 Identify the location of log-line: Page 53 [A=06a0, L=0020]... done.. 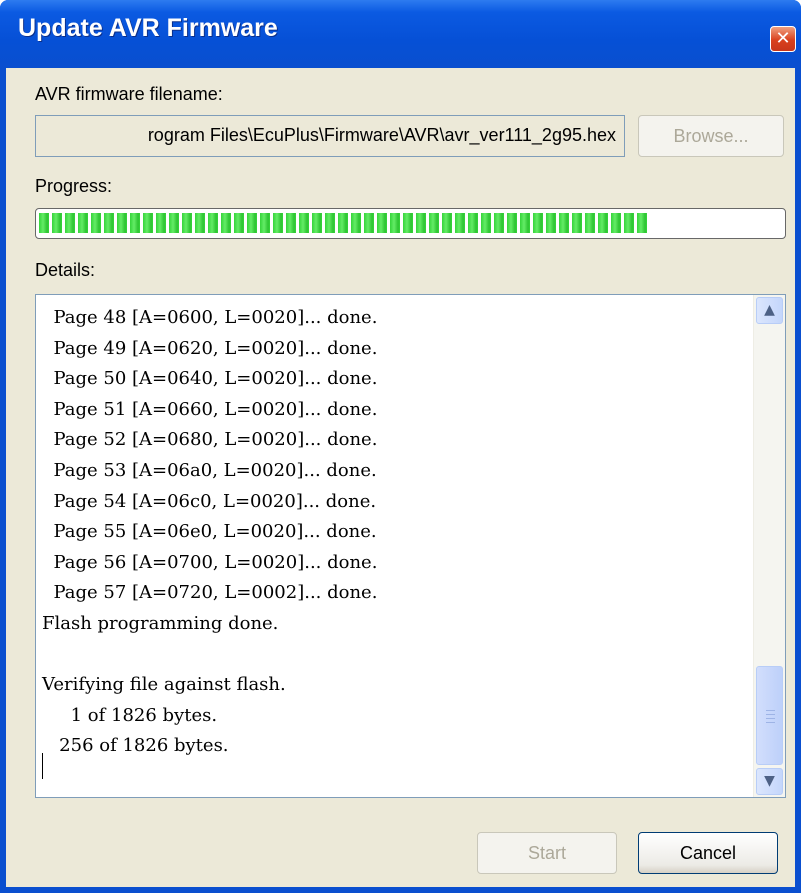
(209, 470).